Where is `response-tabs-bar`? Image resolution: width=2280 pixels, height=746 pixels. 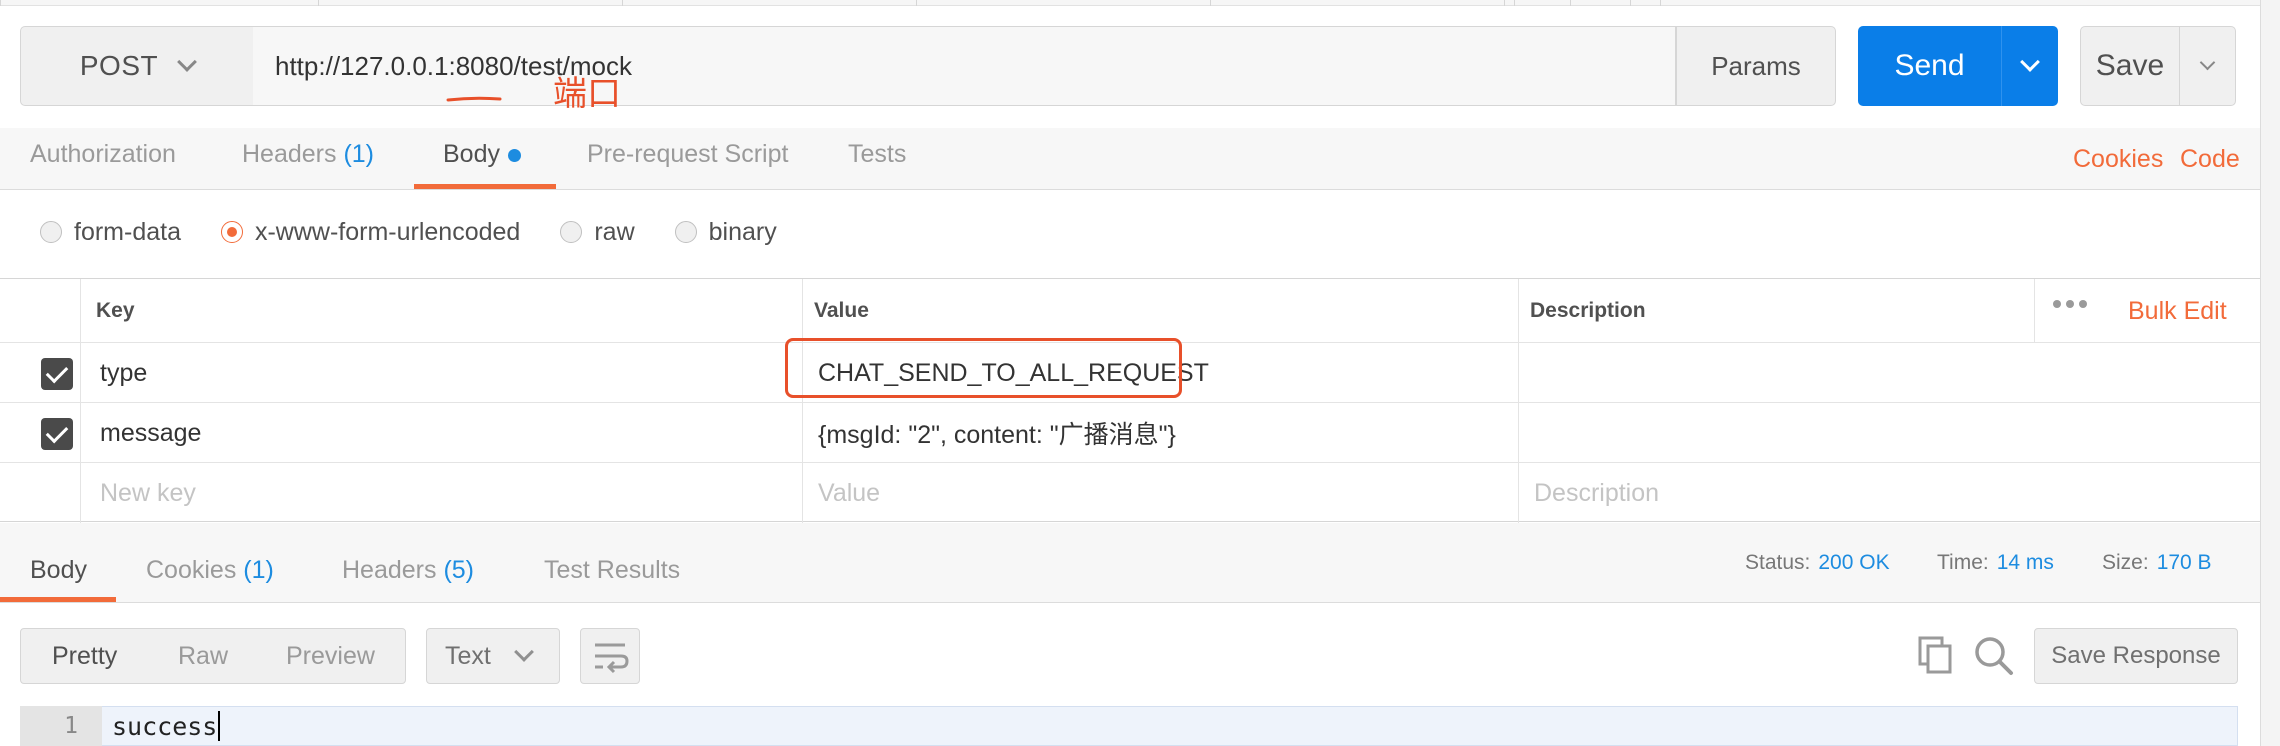 response-tabs-bar is located at coordinates (1130, 563).